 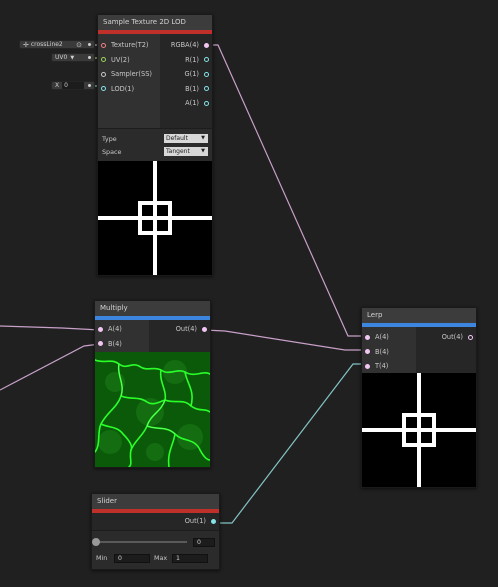 I want to click on space-setting: Space Tangent ▼, so click(x=155, y=151).